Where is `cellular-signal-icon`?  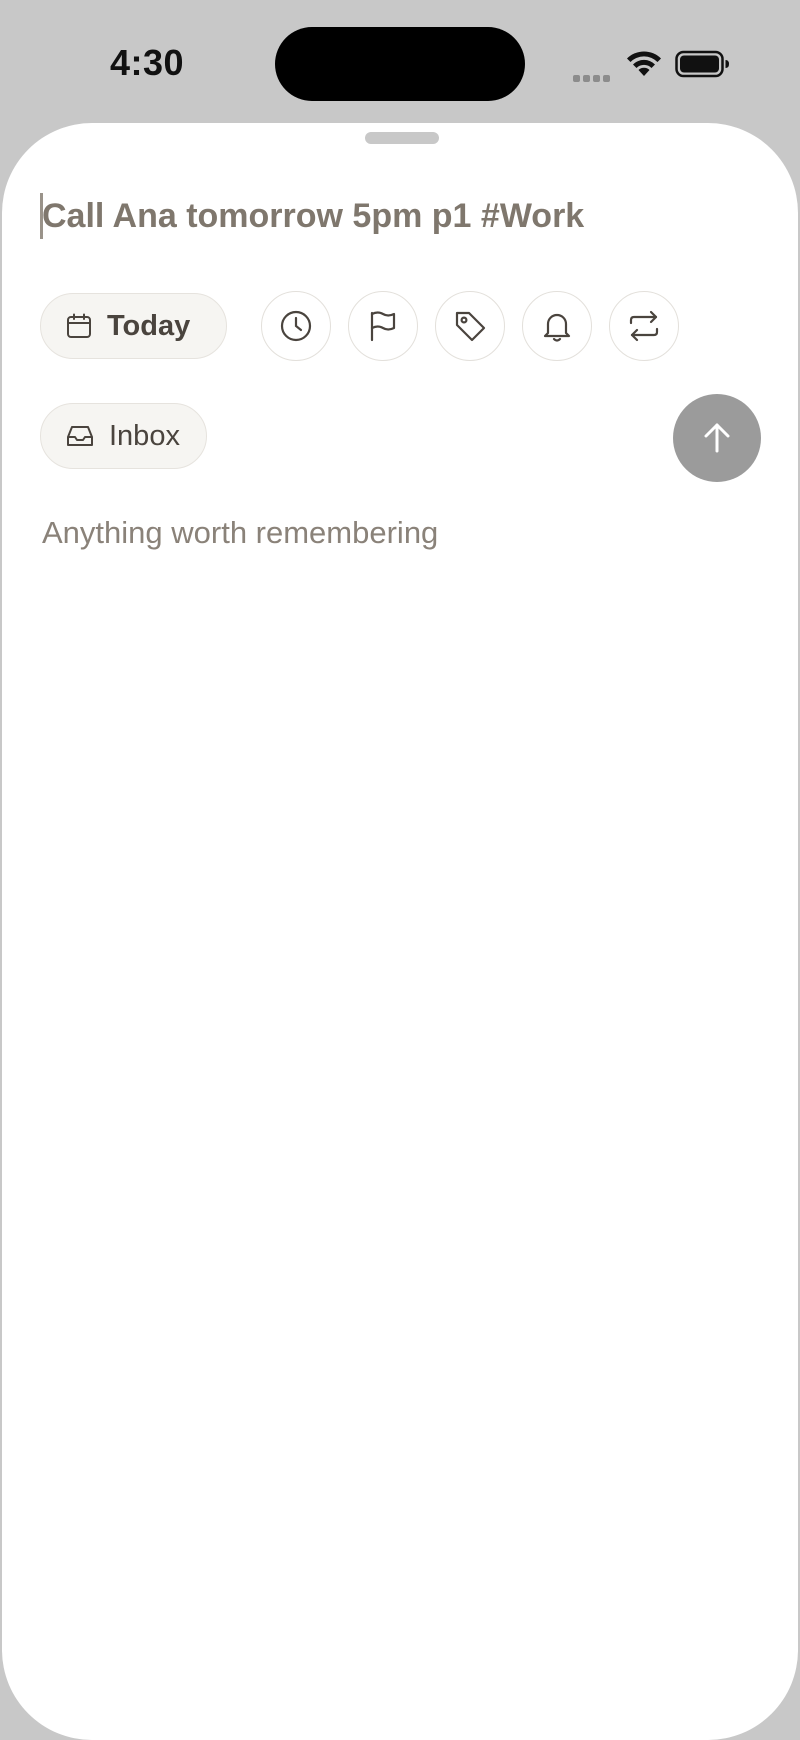
cellular-signal-icon is located at coordinates (593, 75).